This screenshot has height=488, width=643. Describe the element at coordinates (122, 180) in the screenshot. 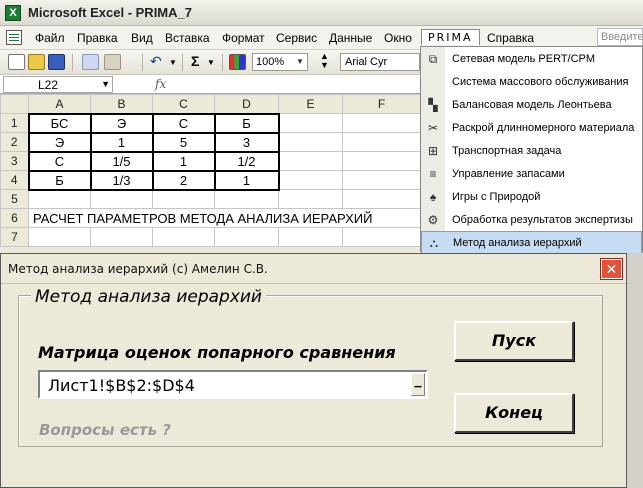

I see `cell-b4: 1/3` at that location.